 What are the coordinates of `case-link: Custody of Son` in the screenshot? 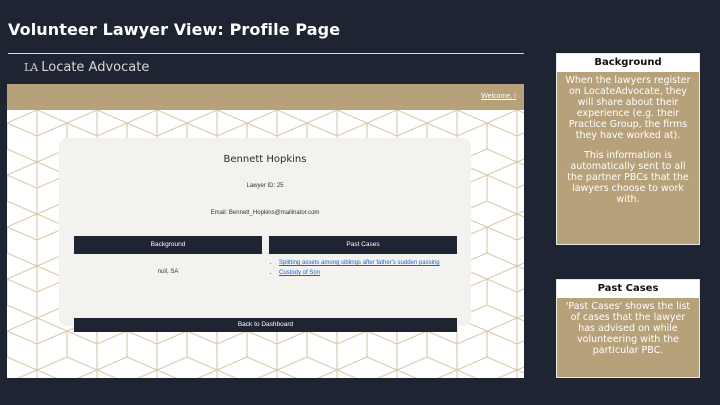 It's located at (299, 273).